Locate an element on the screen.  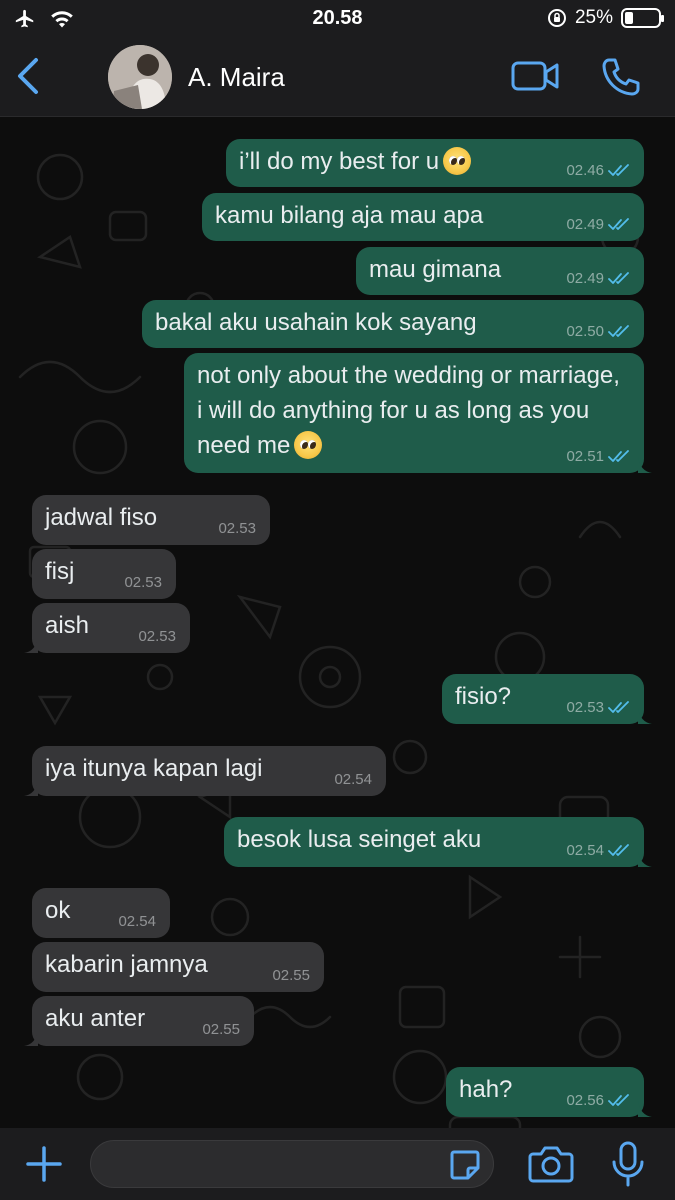
incoming-message: iya itunya kapan lagi 02.54 is located at coordinates (205, 771).